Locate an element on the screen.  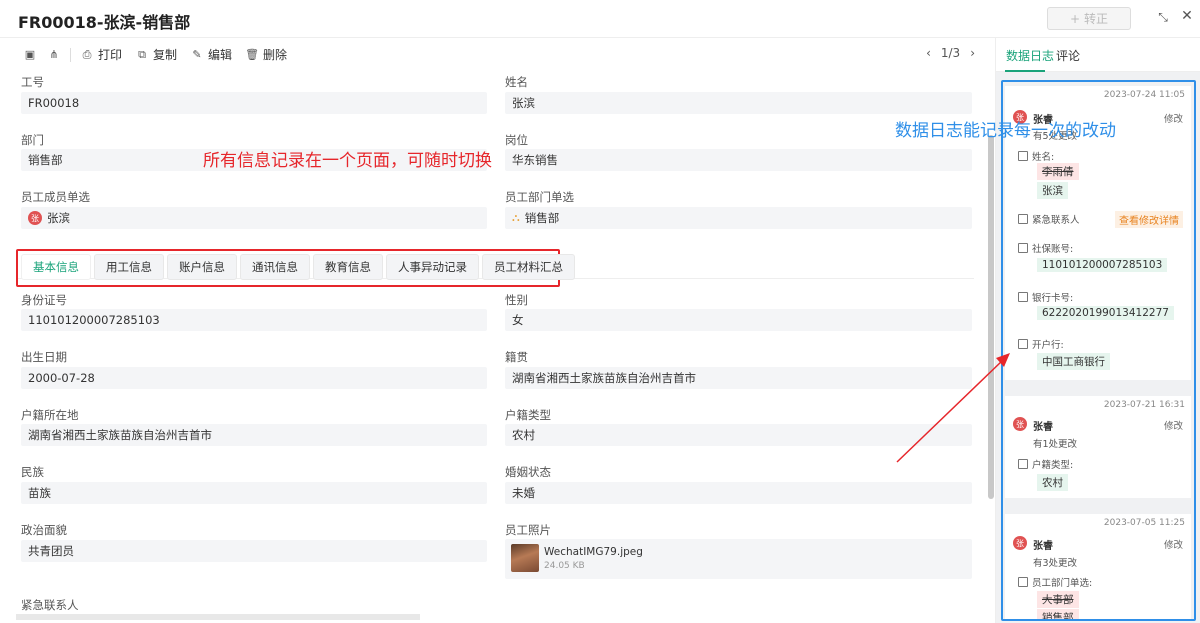
photo-filename: WechatIMG79.jpeg is located at coordinates (593, 552).